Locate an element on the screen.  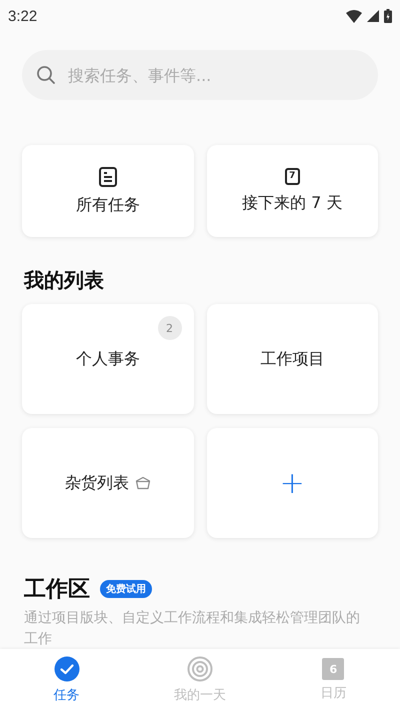
shortcut-label: 接下来的 7 天 is located at coordinates (292, 203).